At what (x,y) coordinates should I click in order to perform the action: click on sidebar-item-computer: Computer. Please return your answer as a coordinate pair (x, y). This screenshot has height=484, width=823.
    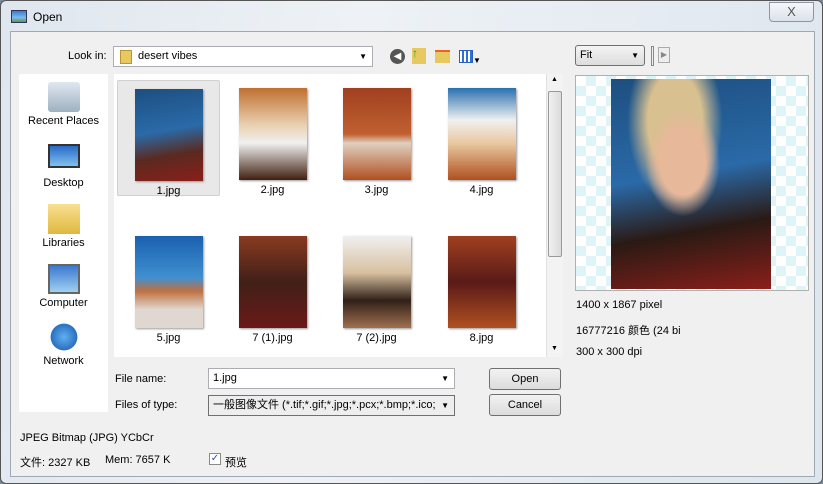
    Looking at the image, I should click on (63, 286).